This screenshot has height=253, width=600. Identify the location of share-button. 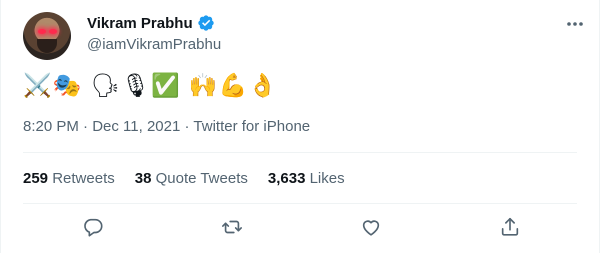
(510, 227).